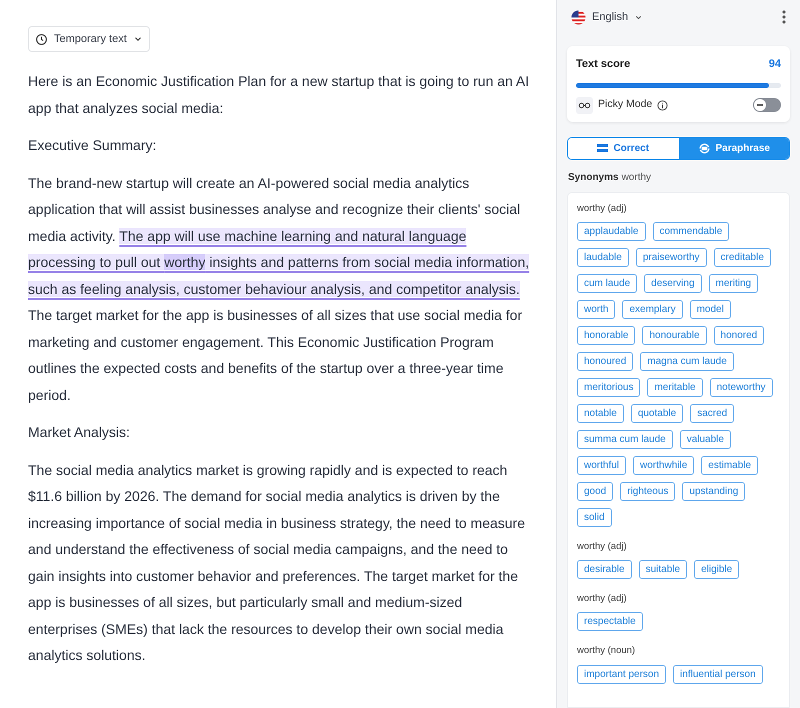 This screenshot has width=800, height=708. Describe the element at coordinates (279, 95) in the screenshot. I see `paragraph: Here is an Economic Justification Plan for a new startup that is going to run an AI app that analyzes social media:` at that location.